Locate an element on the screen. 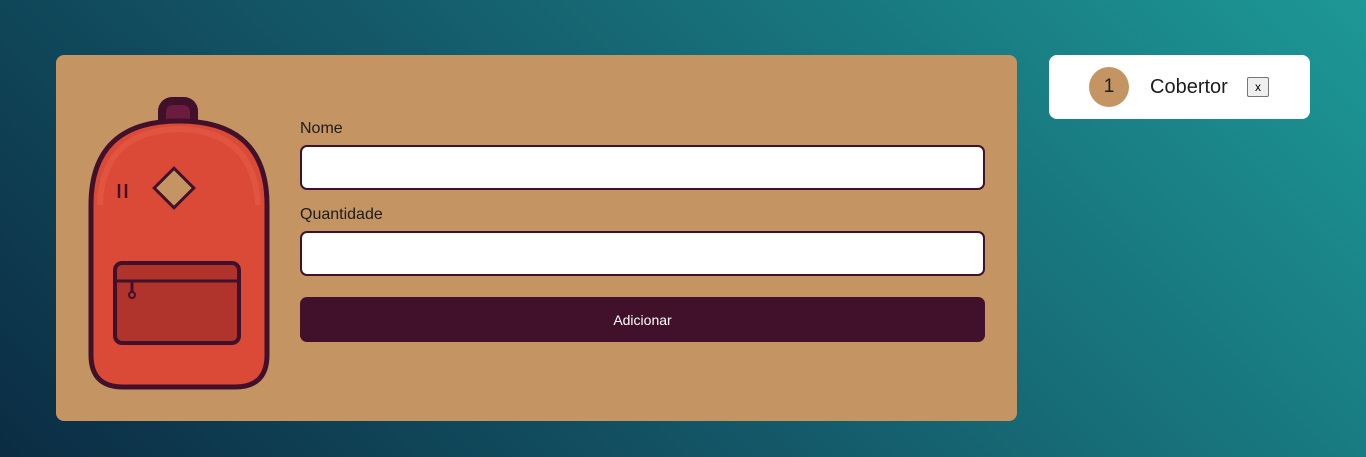 This screenshot has height=457, width=1366. list-item: 1 Cobertor x is located at coordinates (1179, 87).